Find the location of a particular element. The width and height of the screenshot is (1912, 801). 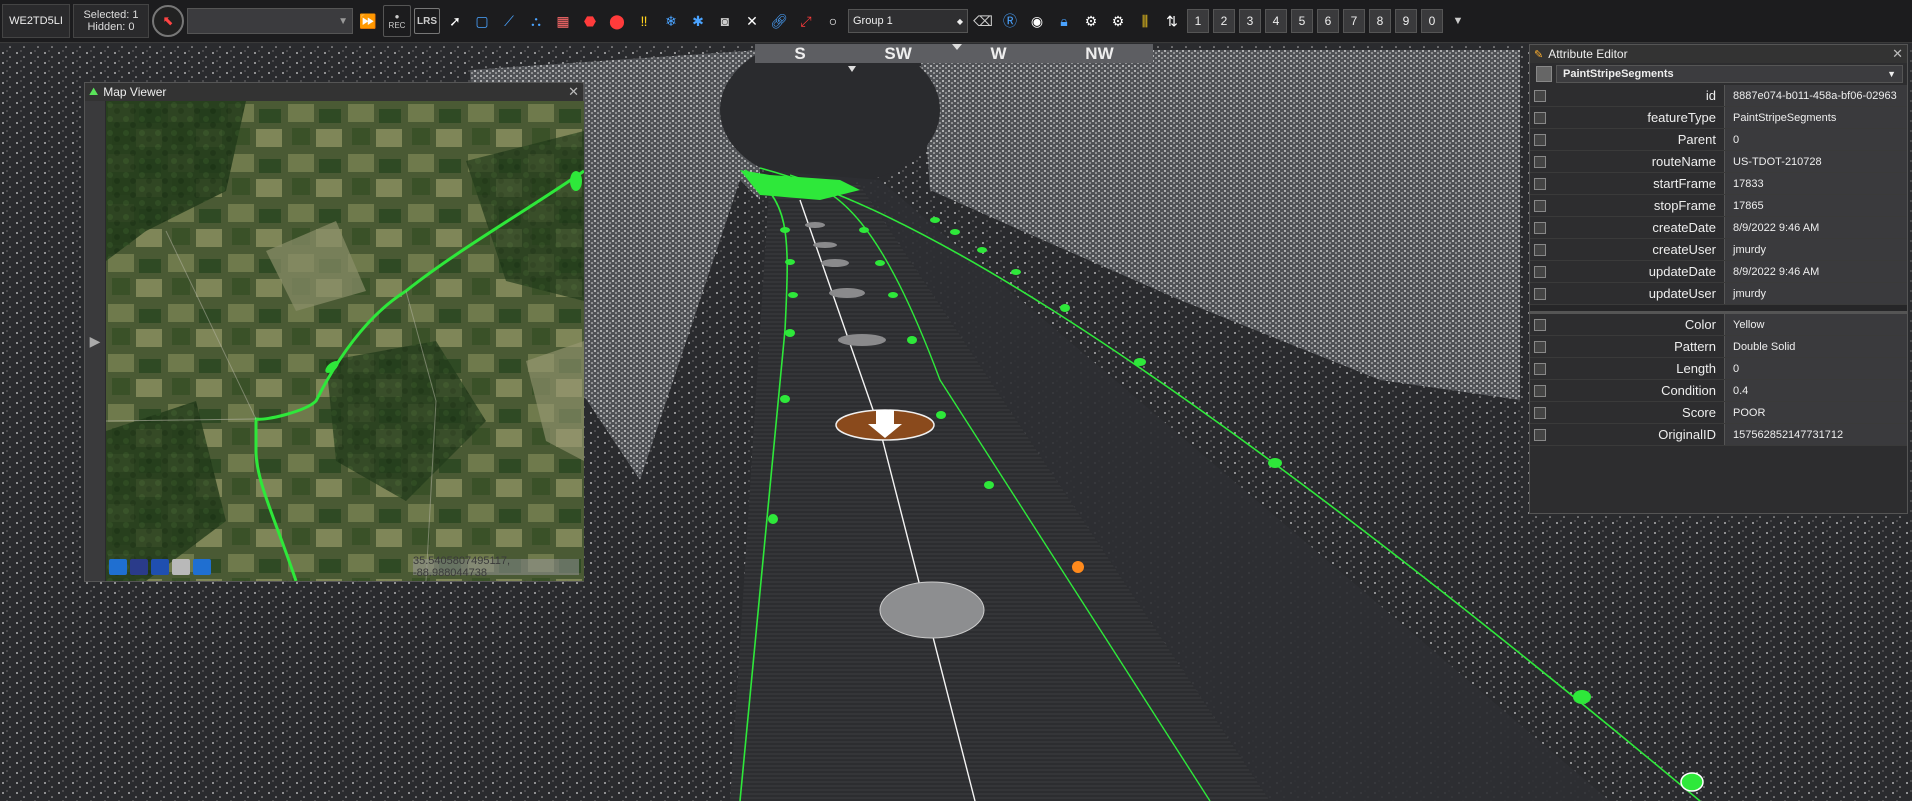

attribute-value-field: 157562852147731712 is located at coordinates (1815, 434).